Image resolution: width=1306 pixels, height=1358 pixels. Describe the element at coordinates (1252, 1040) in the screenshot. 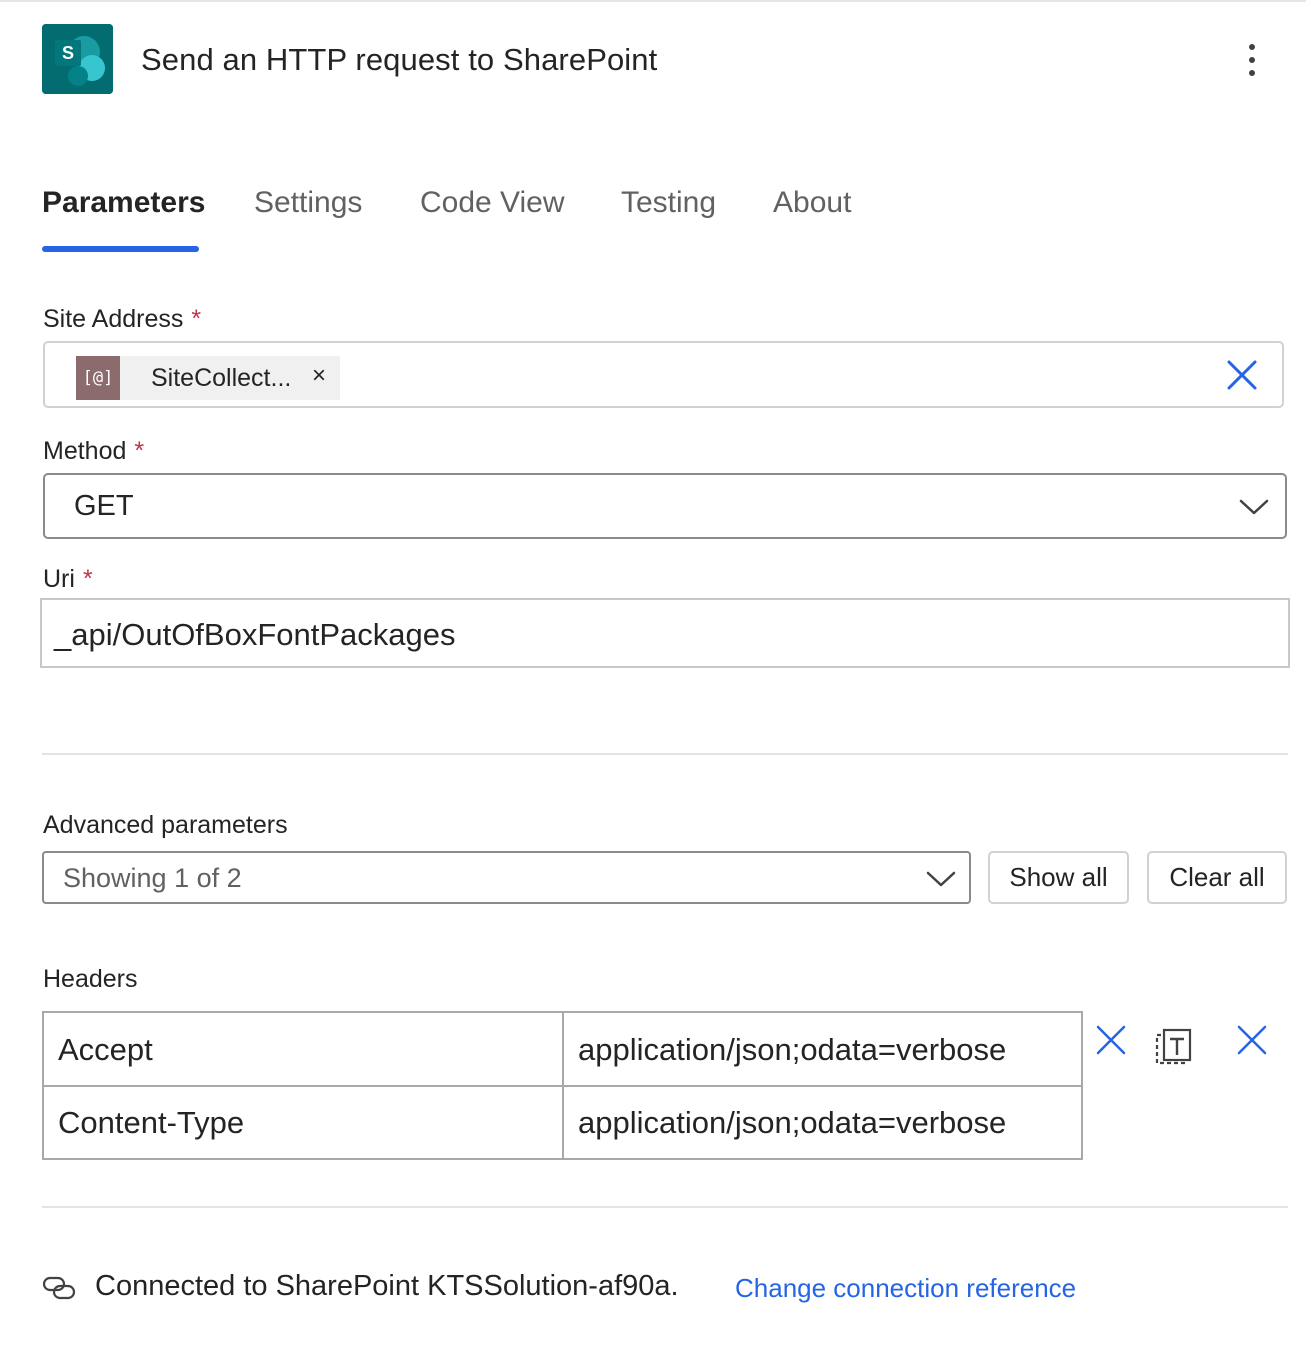

I see `clear-headers-icon` at that location.